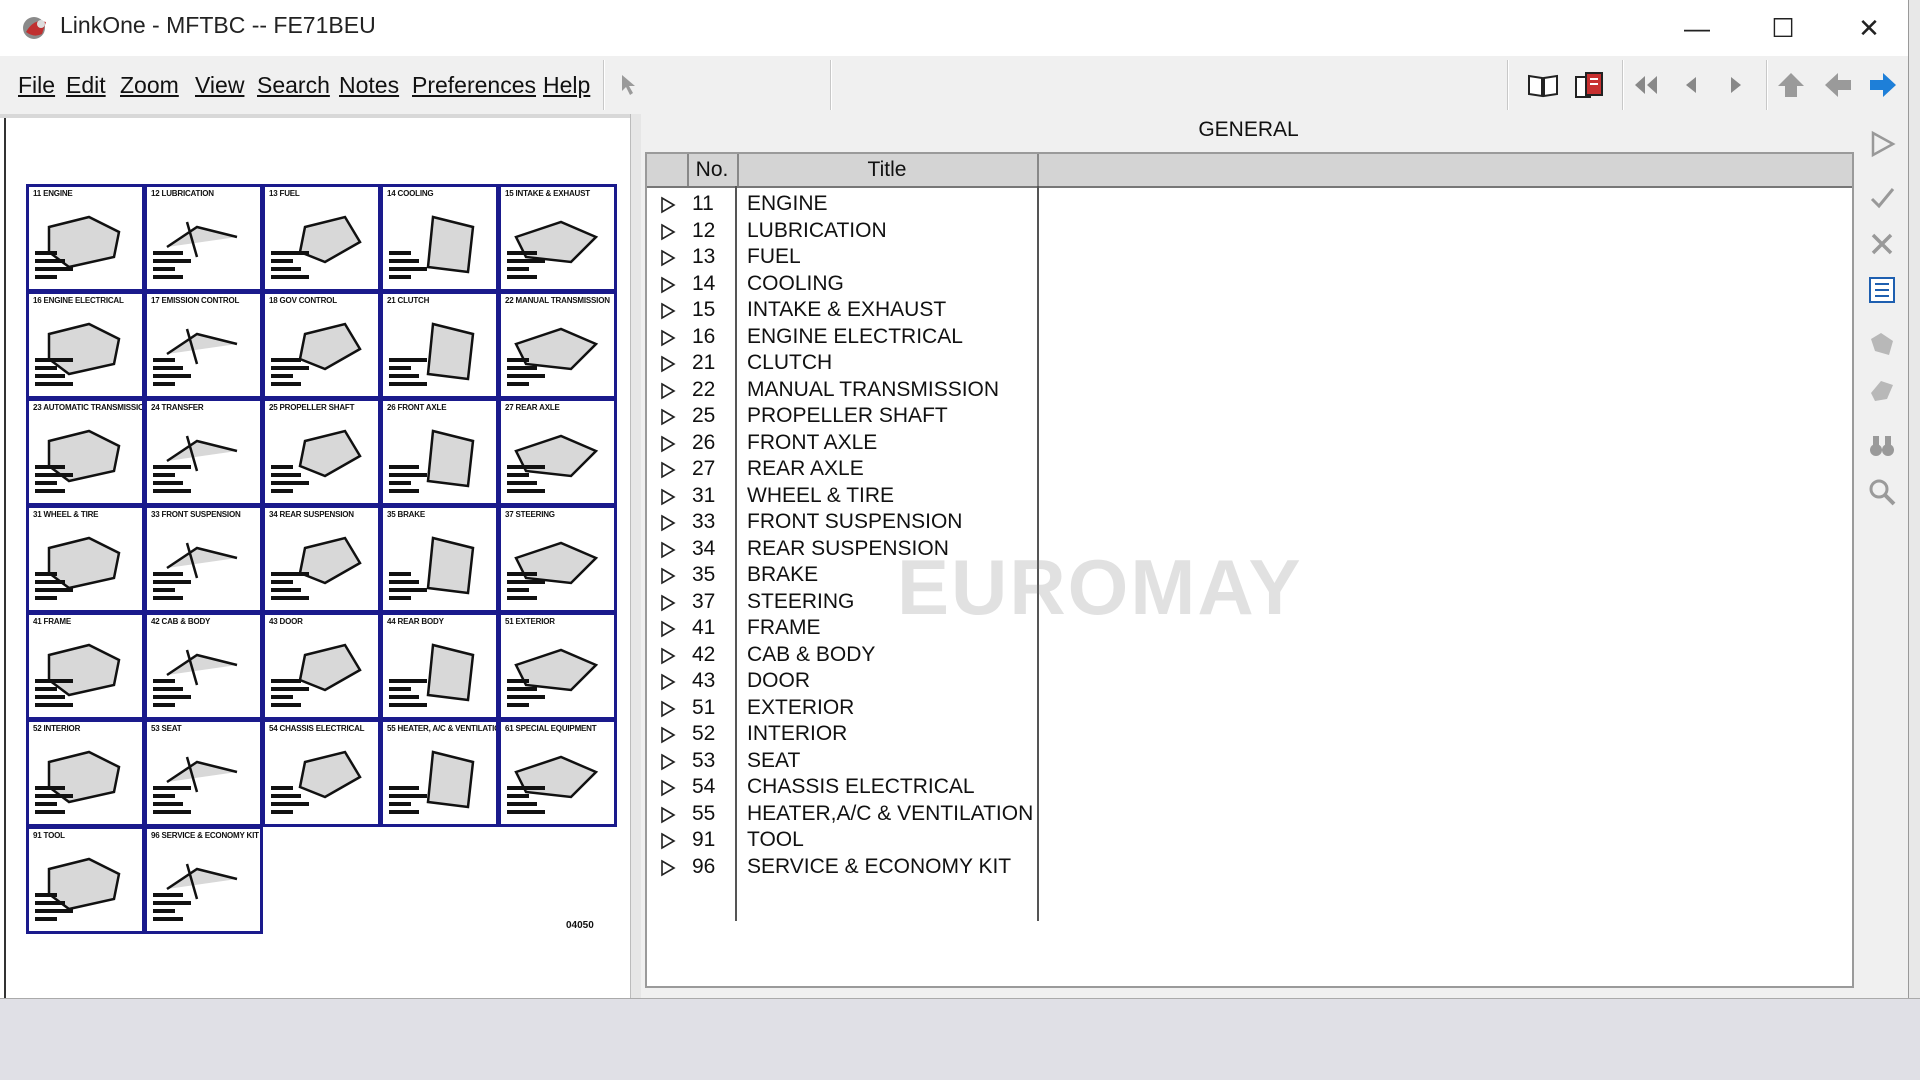 The image size is (1920, 1080). What do you see at coordinates (203, 559) in the screenshot?
I see `illustration-cell: 33 FRONT SUSPENSION` at bounding box center [203, 559].